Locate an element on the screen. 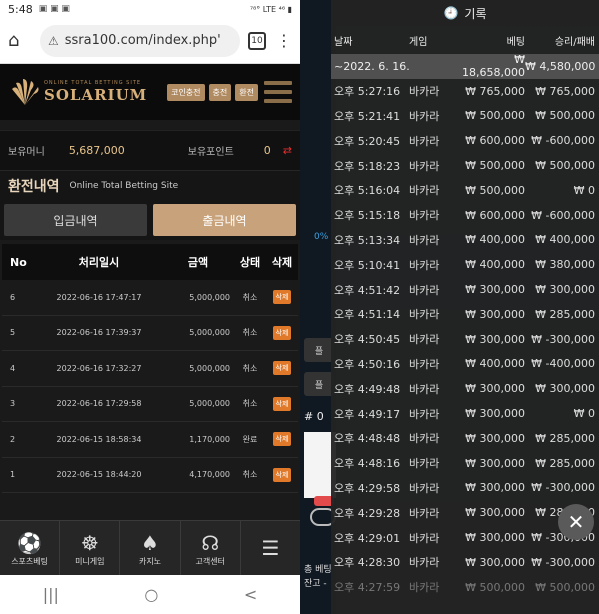 The width and height of the screenshot is (599, 614). nav-casino: ♠ 카지노 is located at coordinates (150, 548).